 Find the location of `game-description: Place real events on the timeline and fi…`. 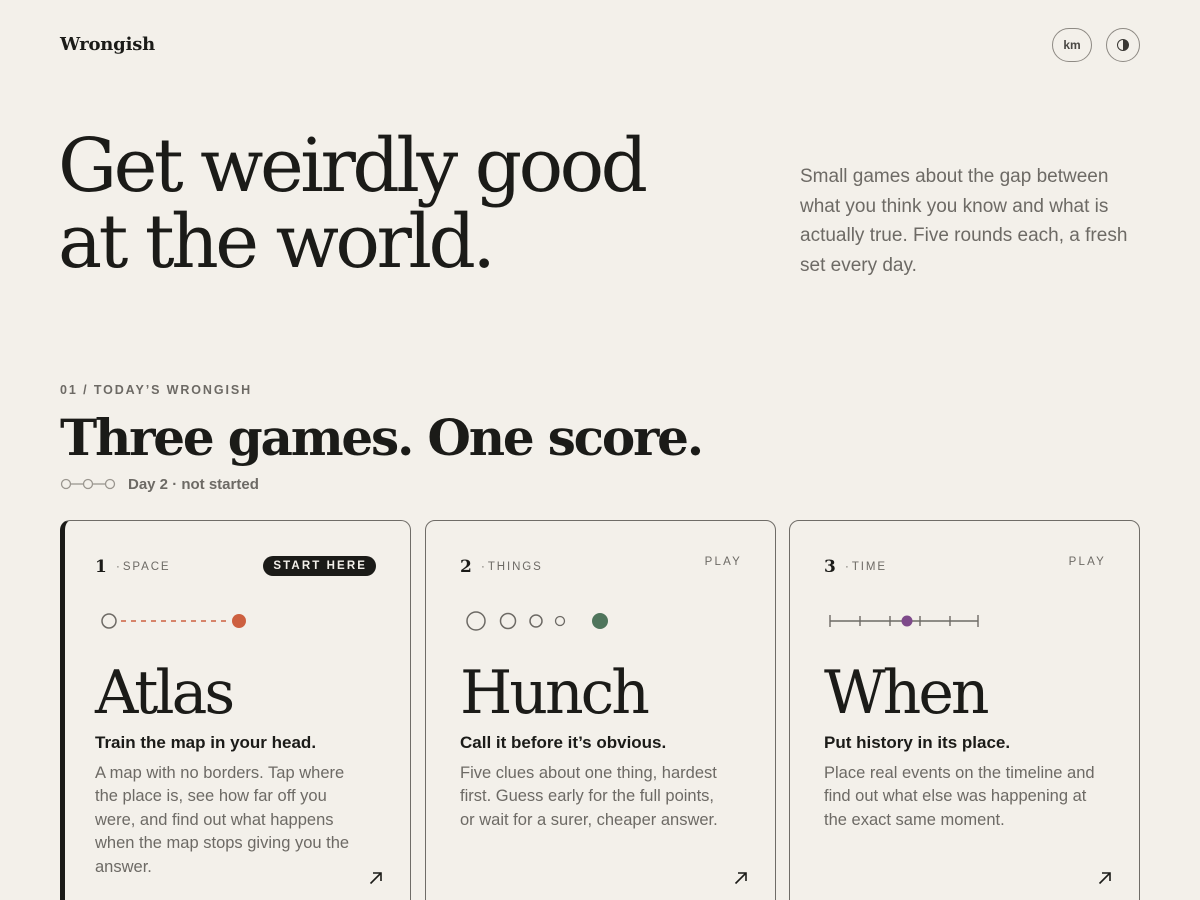

game-description: Place real events on the timeline and fi… is located at coordinates (959, 796).